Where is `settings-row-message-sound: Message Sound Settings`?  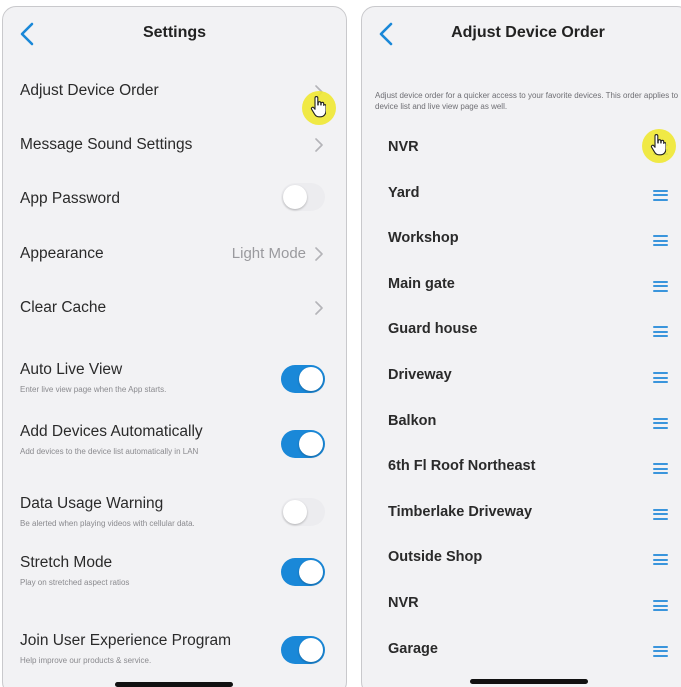
settings-row-message-sound: Message Sound Settings is located at coordinates (174, 150).